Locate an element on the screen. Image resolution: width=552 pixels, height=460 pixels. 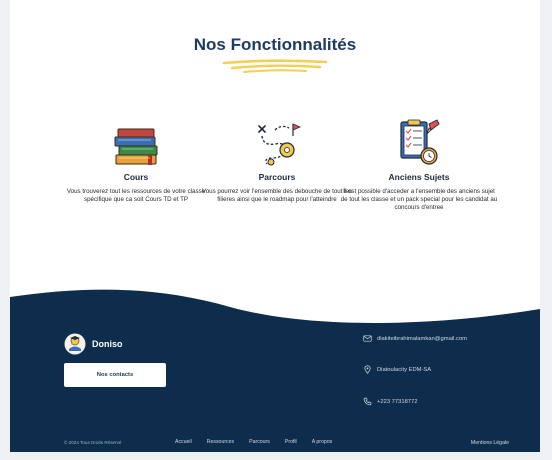
contact-email: diakiteibrahimalamkan@gmail.com is located at coordinates (415, 338).